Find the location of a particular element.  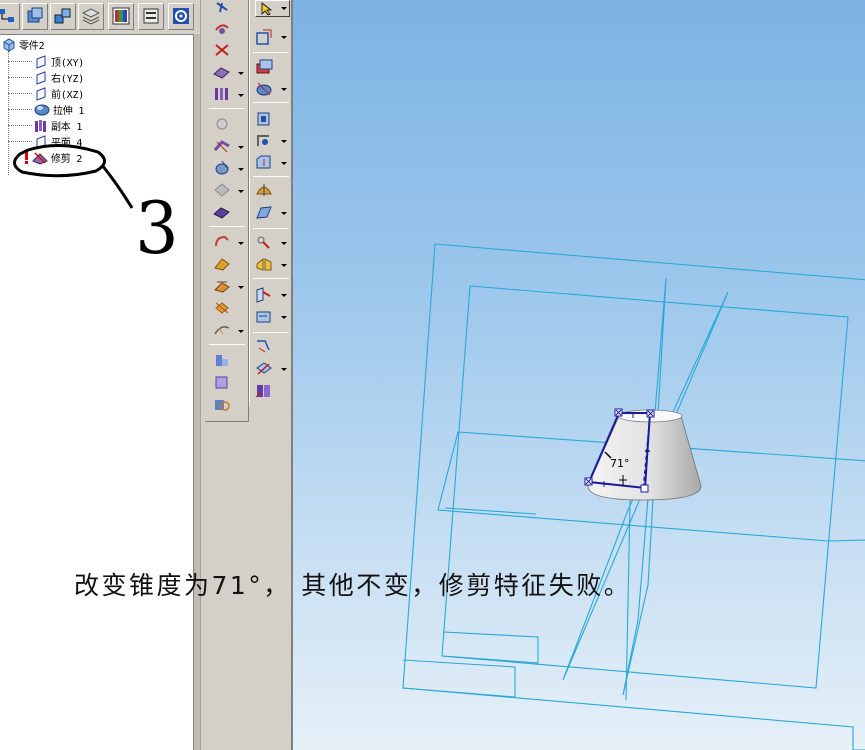

tree-item-front-plane: 前(XZ) is located at coordinates (59, 93).